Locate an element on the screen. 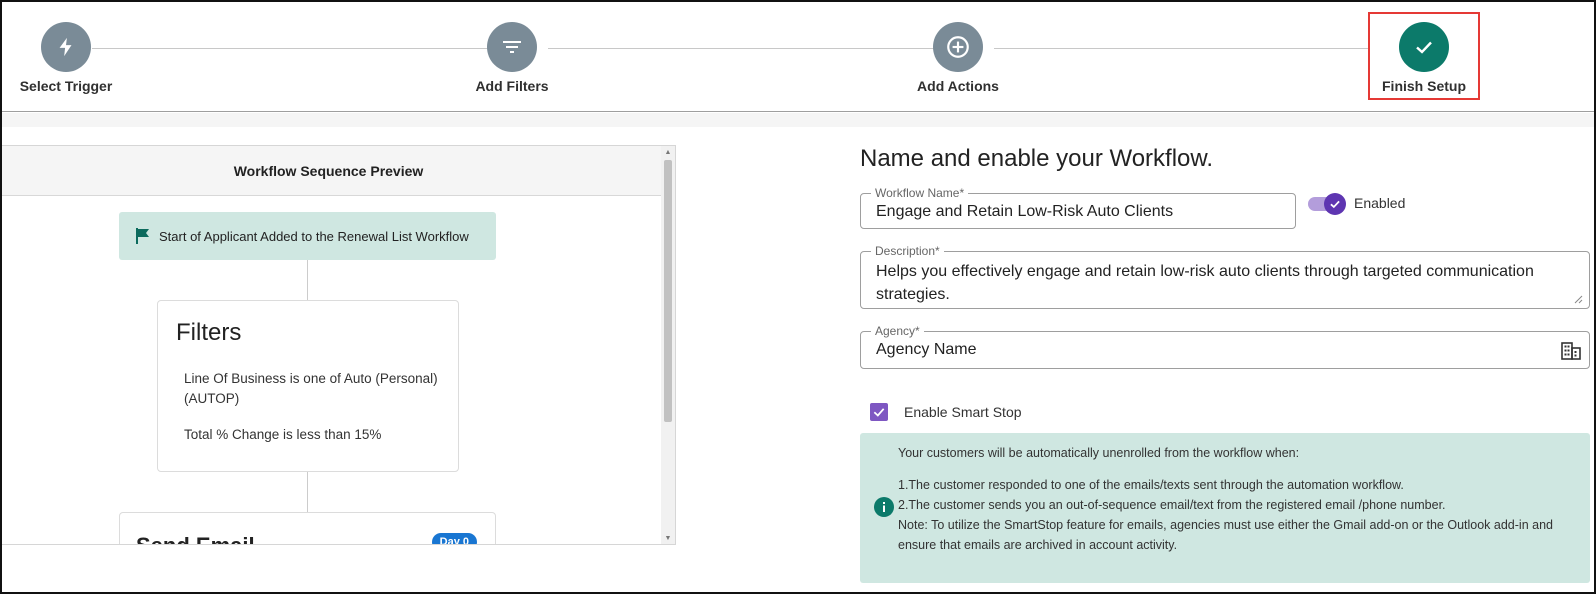  step-label: Select Trigger is located at coordinates (66, 86).